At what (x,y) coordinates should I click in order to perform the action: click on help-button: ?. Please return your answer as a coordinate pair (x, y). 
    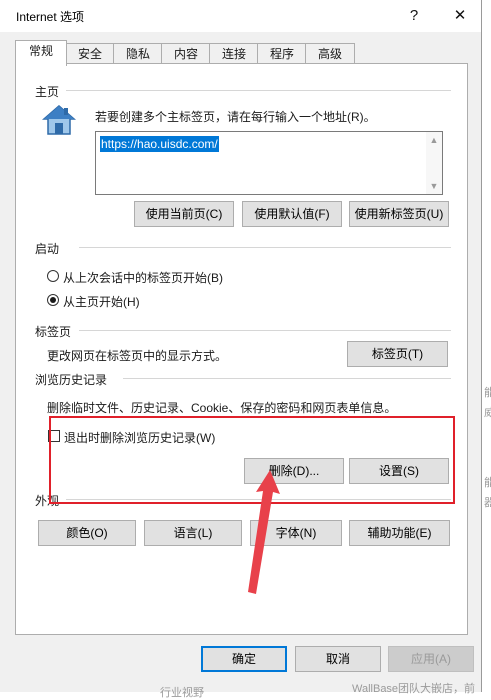
    Looking at the image, I should click on (414, 16).